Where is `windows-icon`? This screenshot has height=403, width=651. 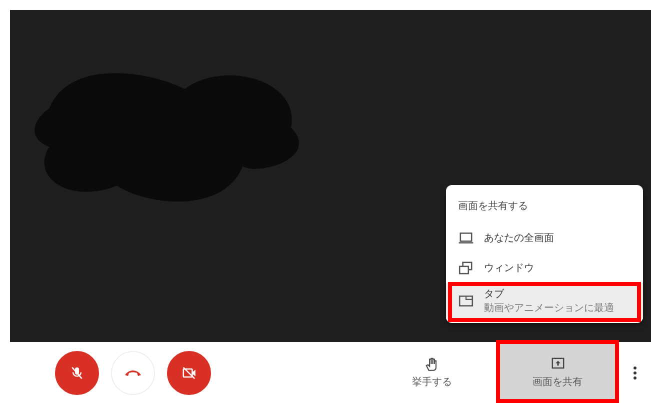
windows-icon is located at coordinates (466, 268).